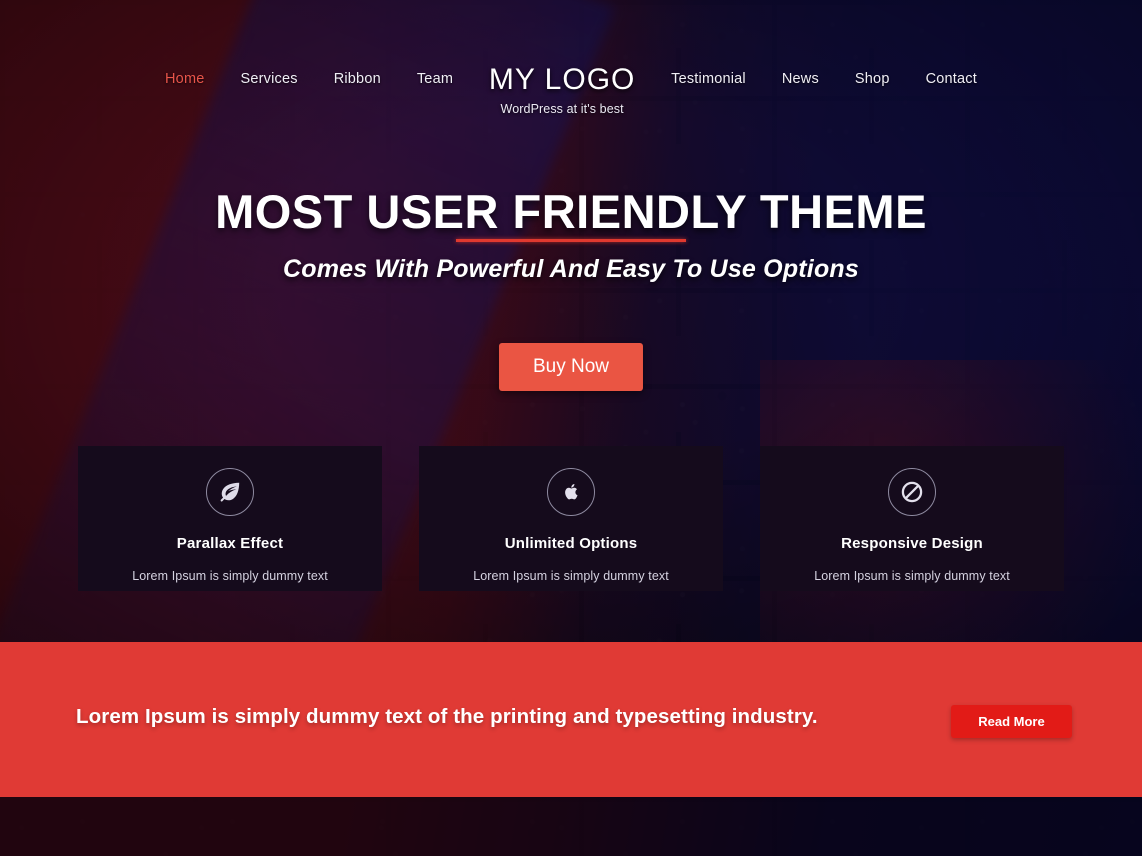 The image size is (1142, 856). I want to click on nav-item-news: News, so click(800, 79).